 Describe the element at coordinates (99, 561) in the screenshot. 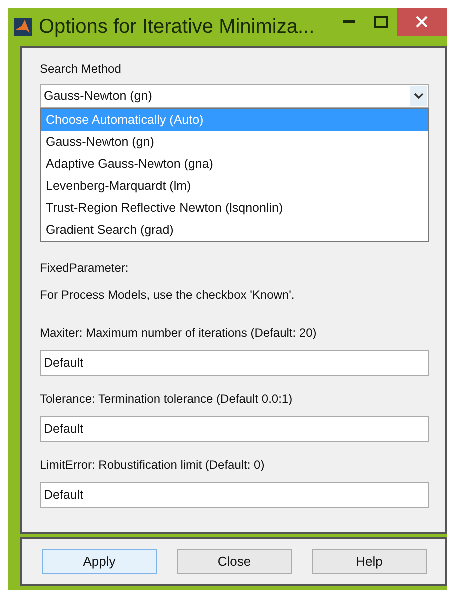

I see `dialog-button: Apply` at that location.